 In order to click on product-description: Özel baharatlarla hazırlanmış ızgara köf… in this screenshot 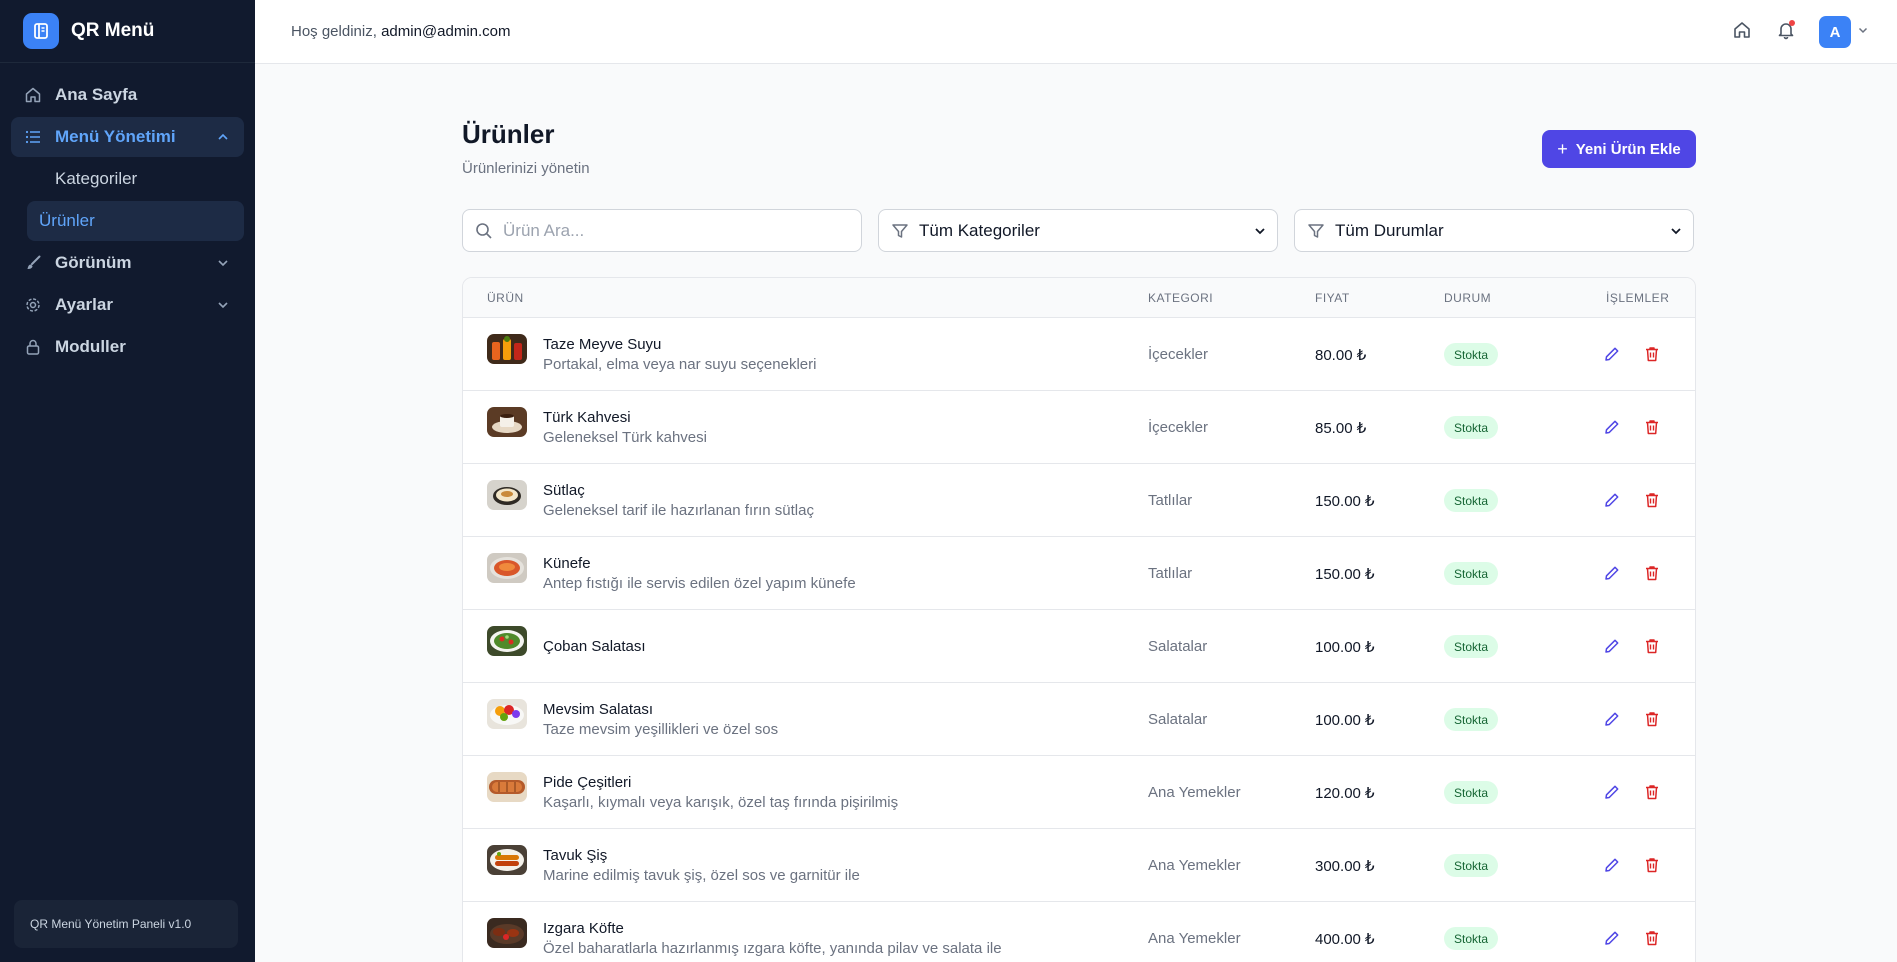, I will do `click(772, 948)`.